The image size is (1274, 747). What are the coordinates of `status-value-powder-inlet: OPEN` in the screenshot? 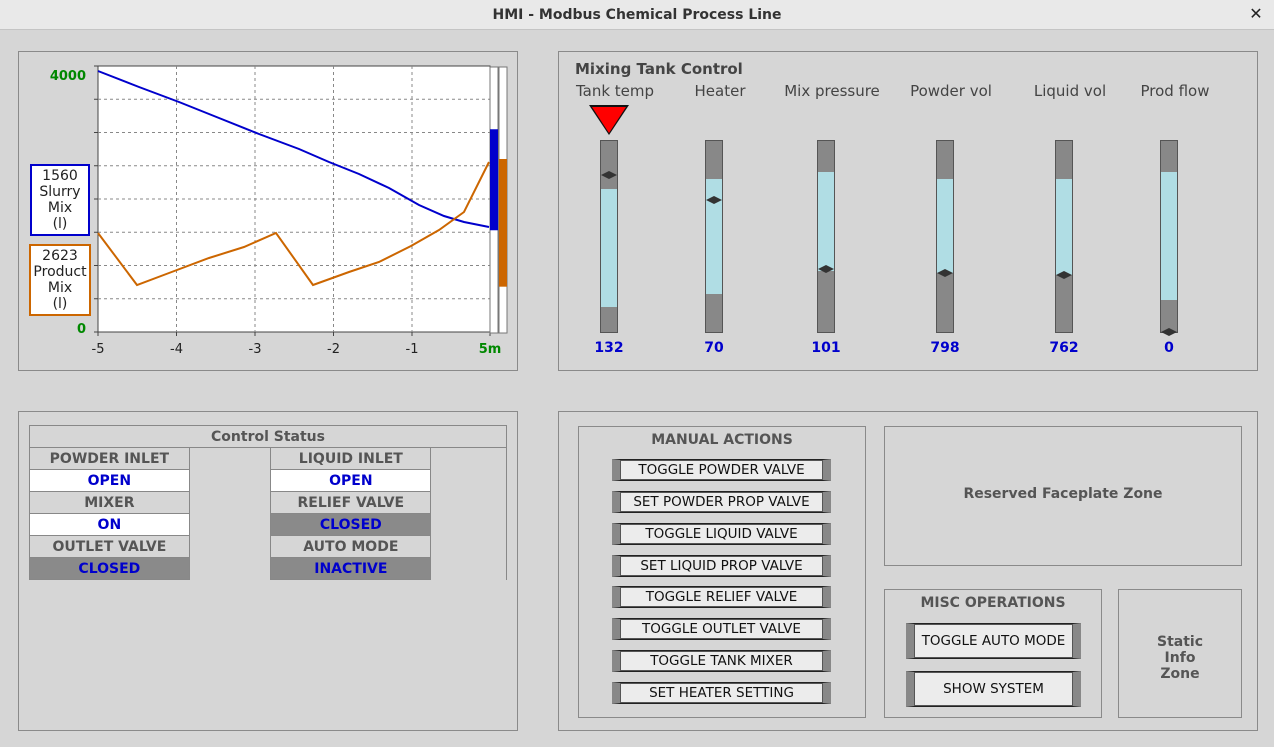 It's located at (109, 480).